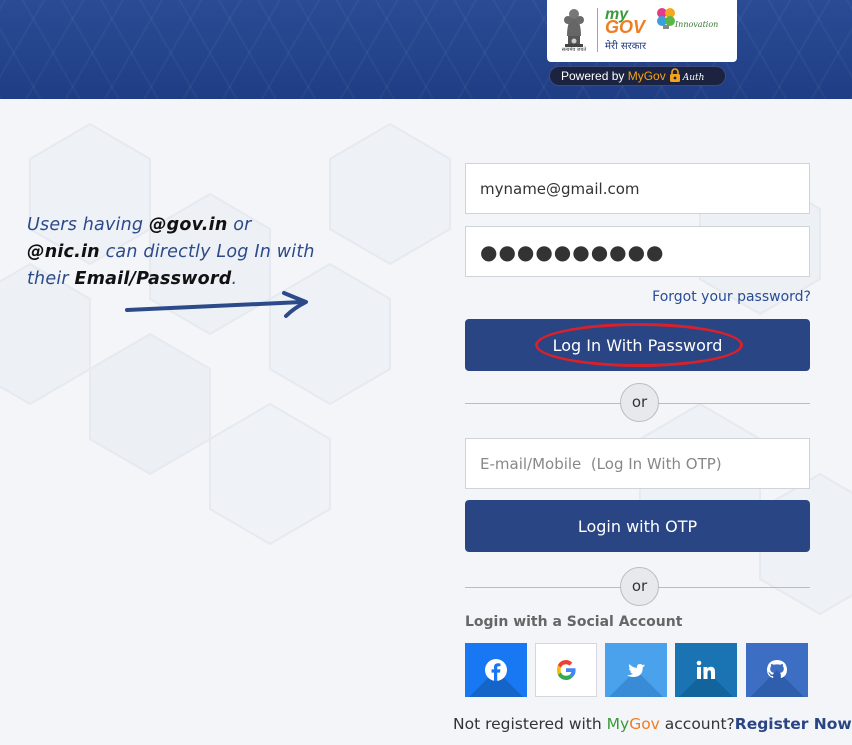  Describe the element at coordinates (637, 463) in the screenshot. I see `otp-email-mobile-input` at that location.